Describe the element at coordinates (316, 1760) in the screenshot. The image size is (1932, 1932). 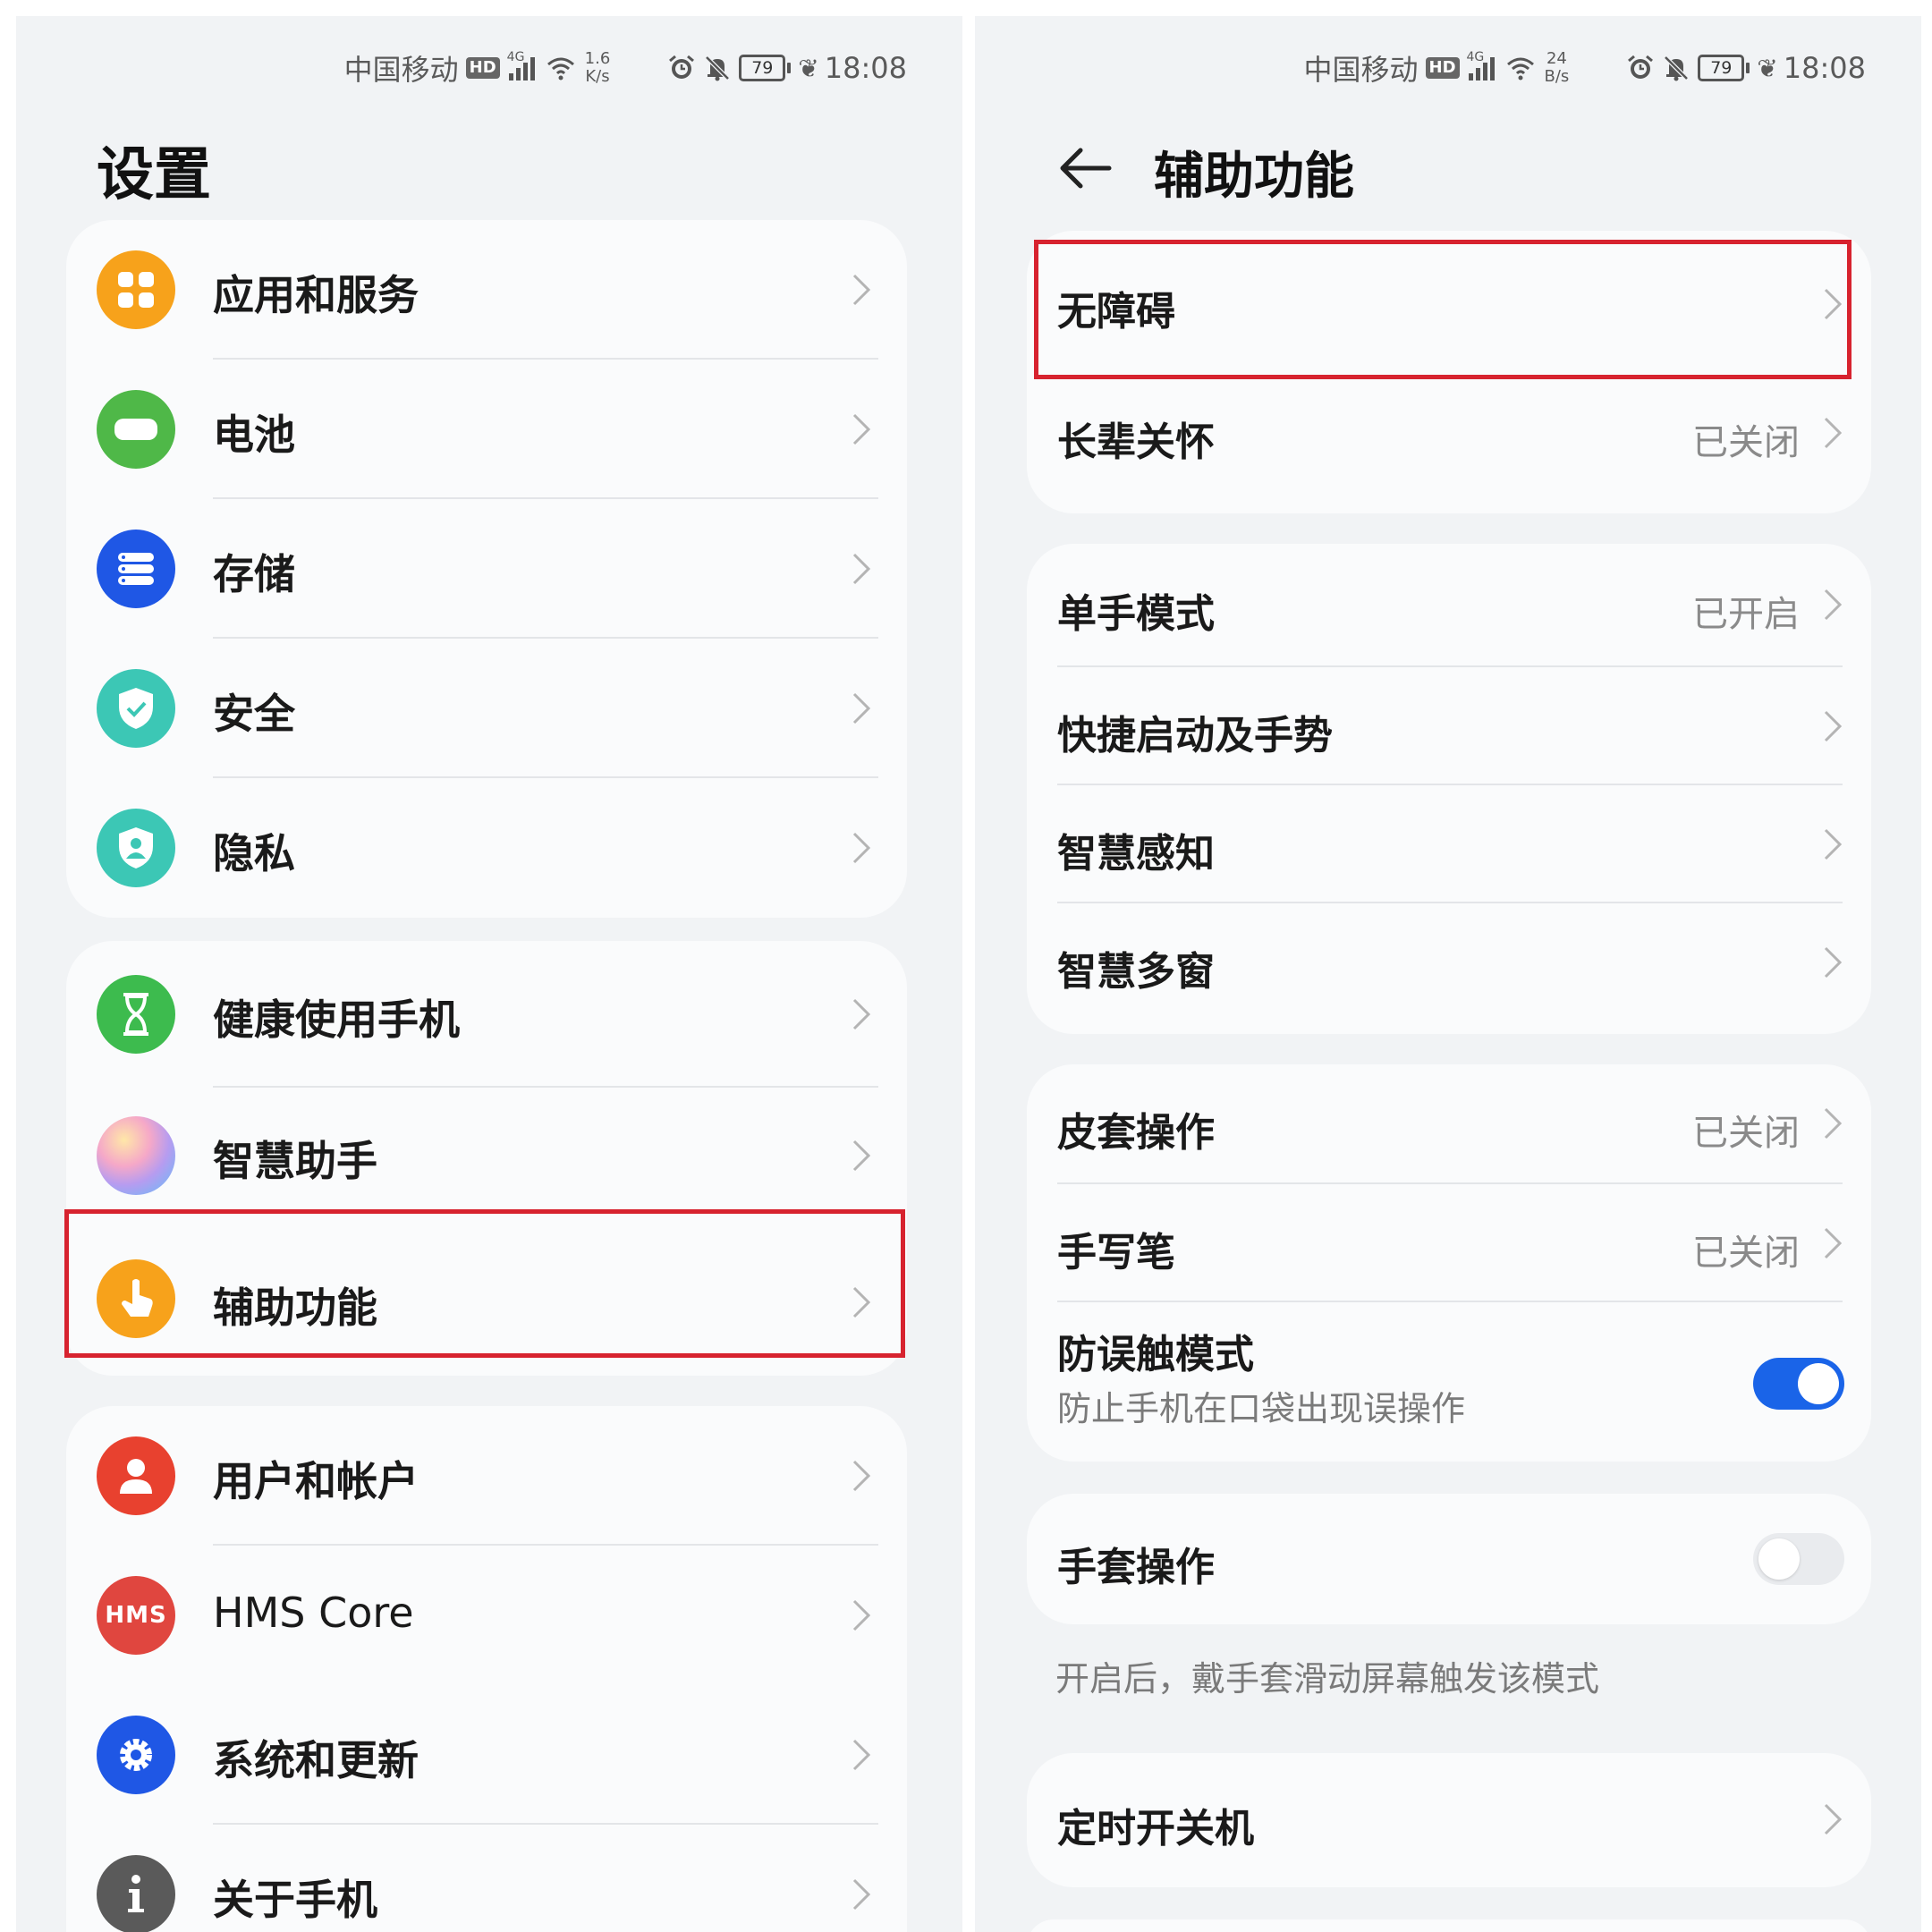
I see `settings-item-label: 系统和更新` at that location.